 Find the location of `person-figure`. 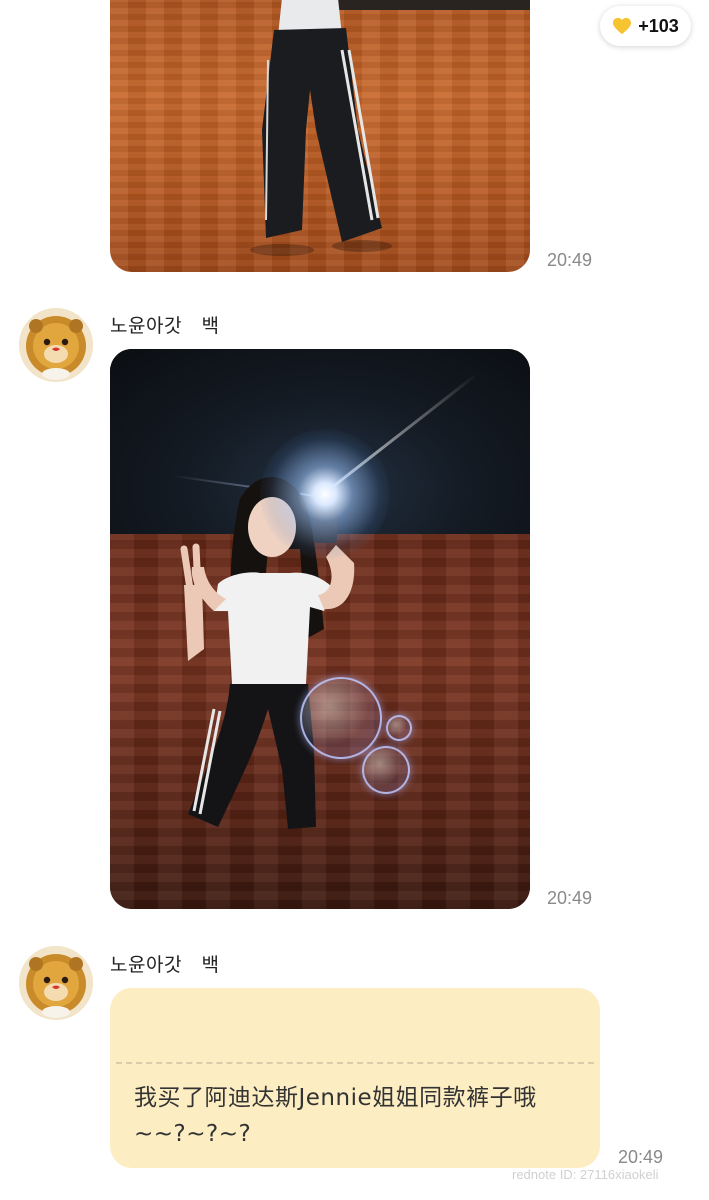

person-figure is located at coordinates (321, 128).